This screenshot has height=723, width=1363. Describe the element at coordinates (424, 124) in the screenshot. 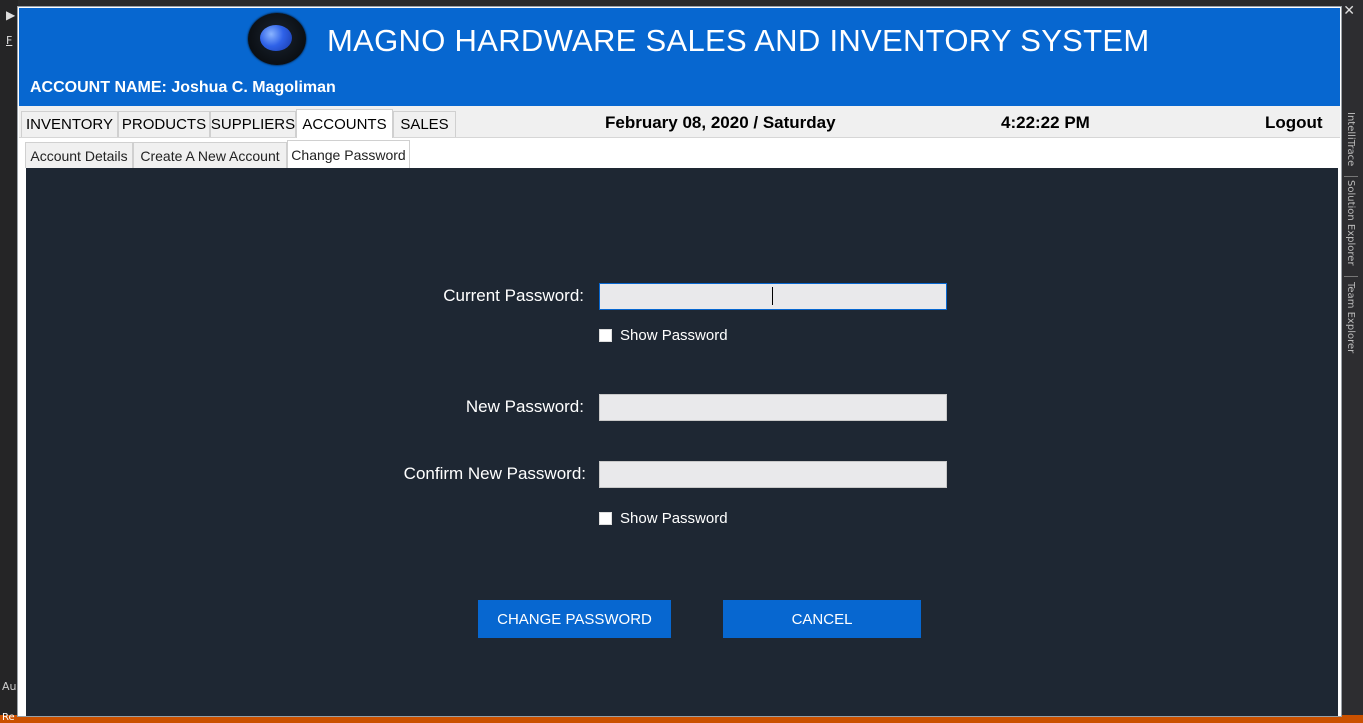

I see `tab-sales: SALES` at that location.